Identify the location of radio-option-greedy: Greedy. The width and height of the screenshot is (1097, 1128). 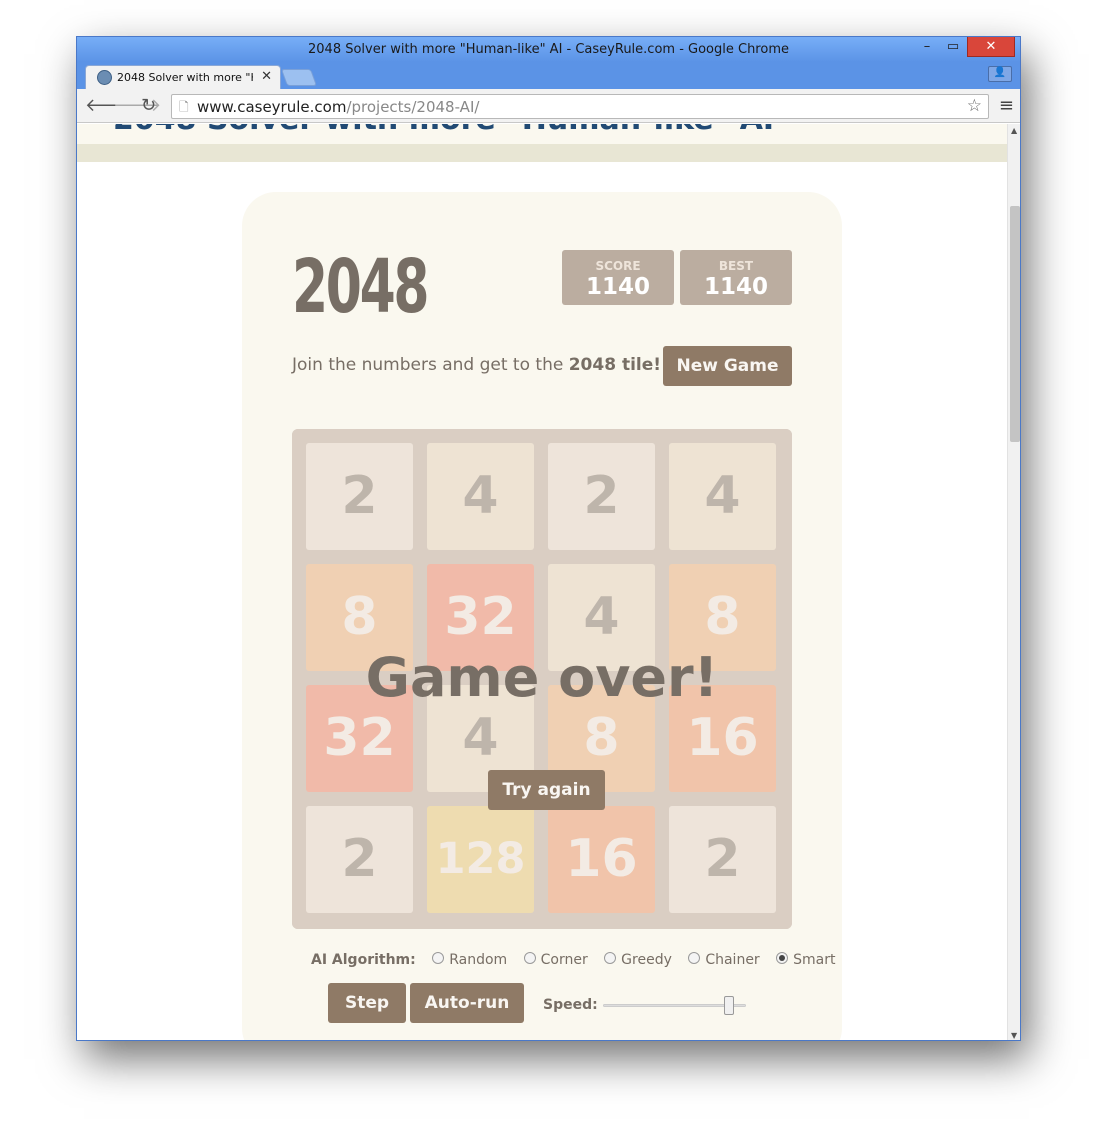
(638, 960).